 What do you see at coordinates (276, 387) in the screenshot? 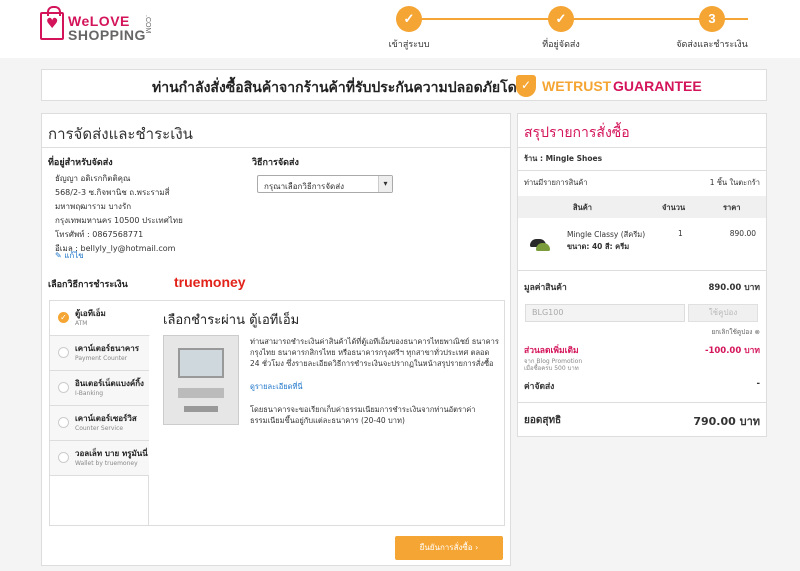
I see `details-link: ดูรายละเอียดที่นี่` at bounding box center [276, 387].